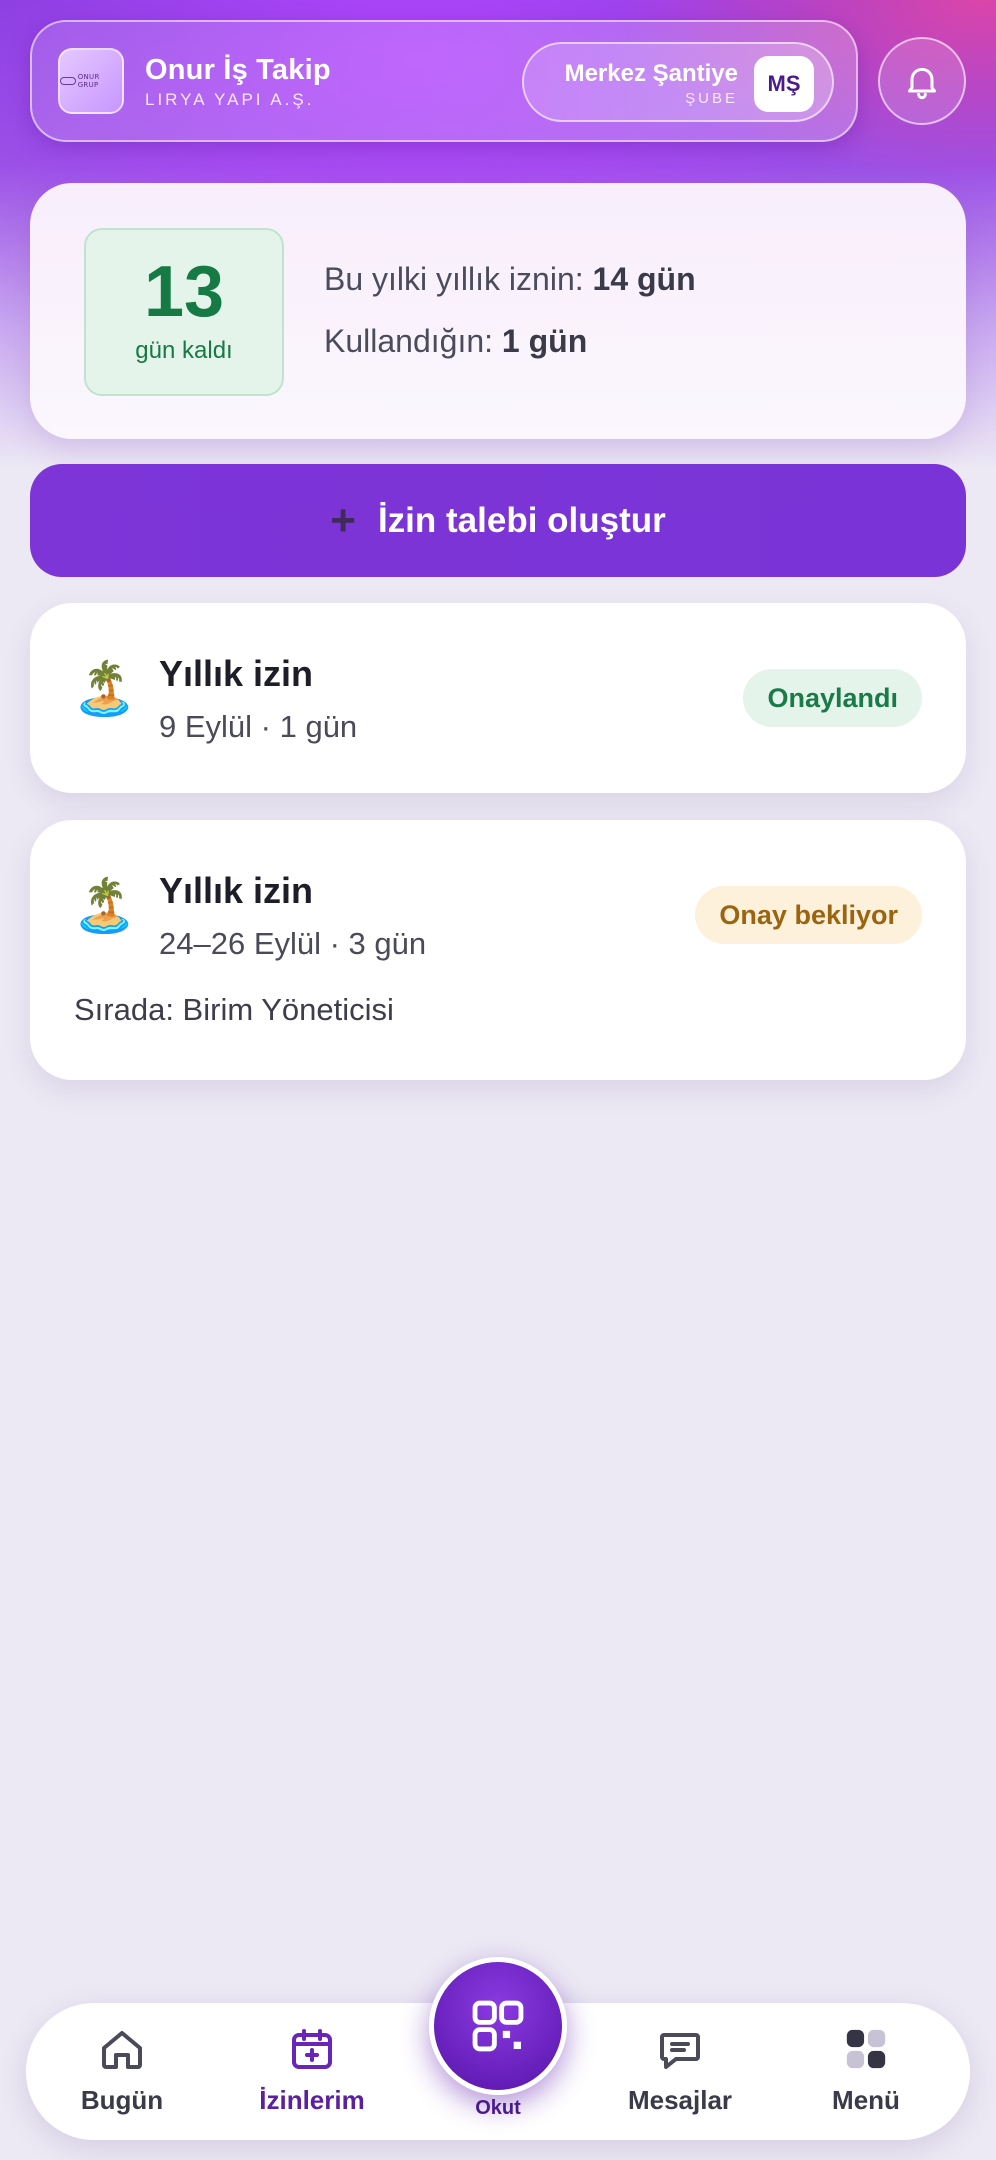  I want to click on used-leave-value: 1 gün, so click(544, 341).